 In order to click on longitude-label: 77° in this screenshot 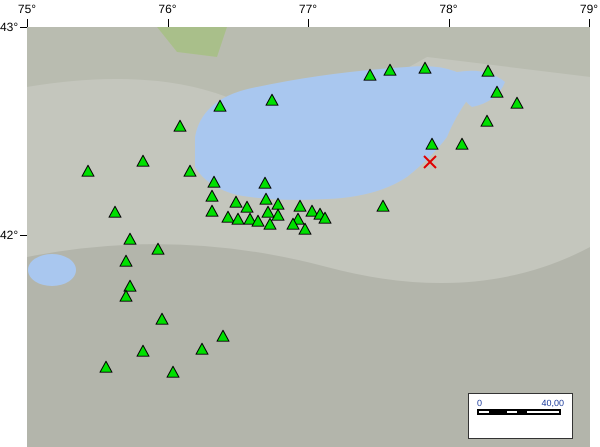, I will do `click(308, 9)`.